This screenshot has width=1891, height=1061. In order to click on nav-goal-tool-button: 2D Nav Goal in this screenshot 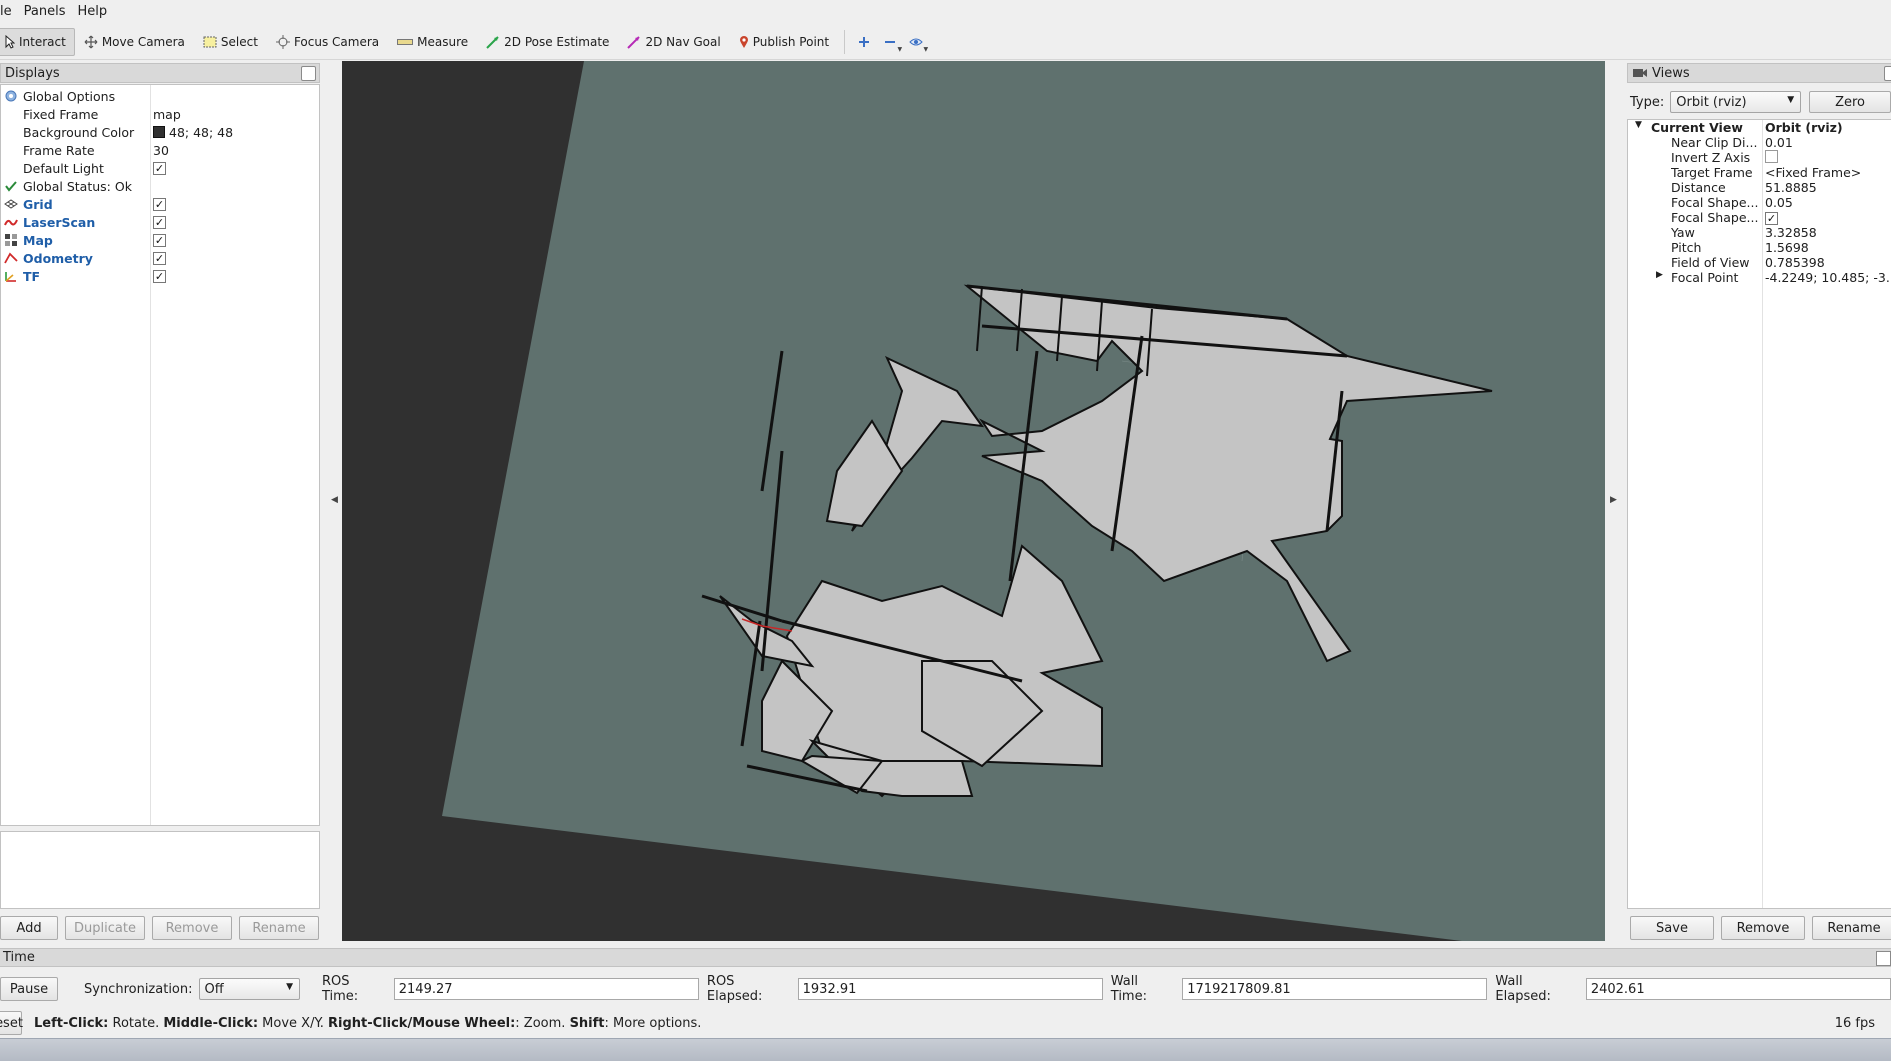, I will do `click(673, 42)`.